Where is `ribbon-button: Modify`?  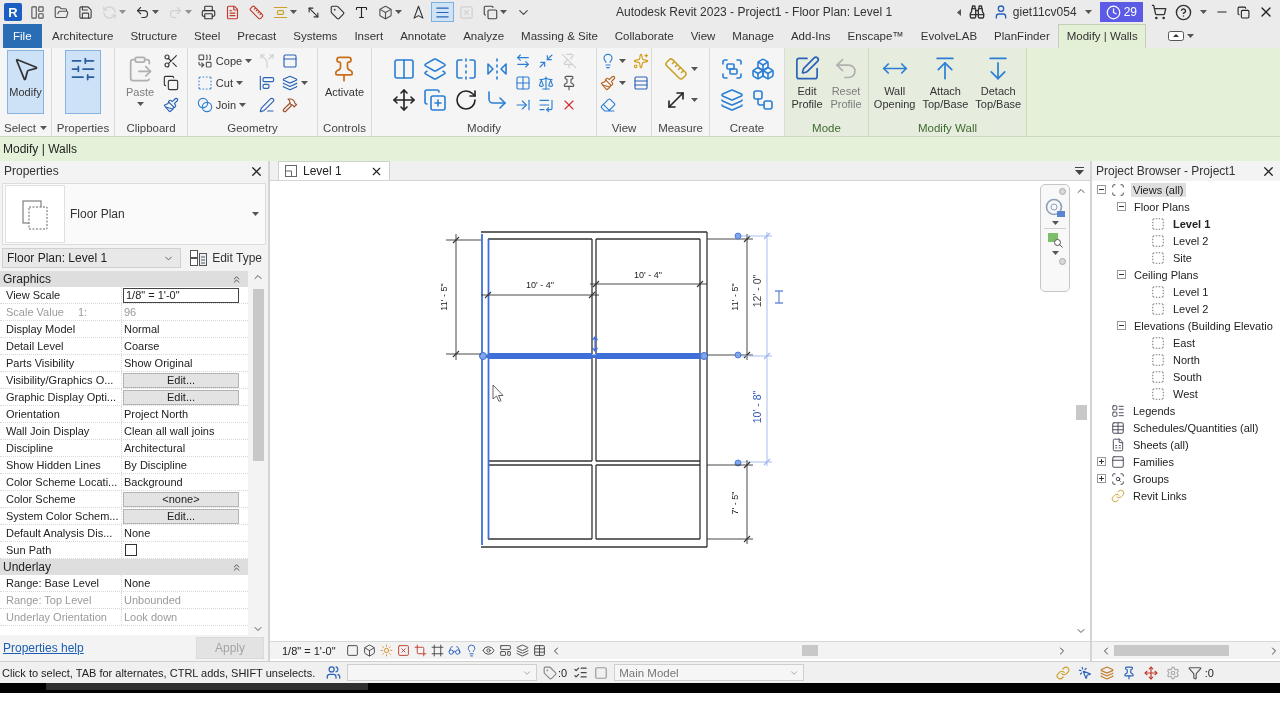 ribbon-button: Modify is located at coordinates (25, 82).